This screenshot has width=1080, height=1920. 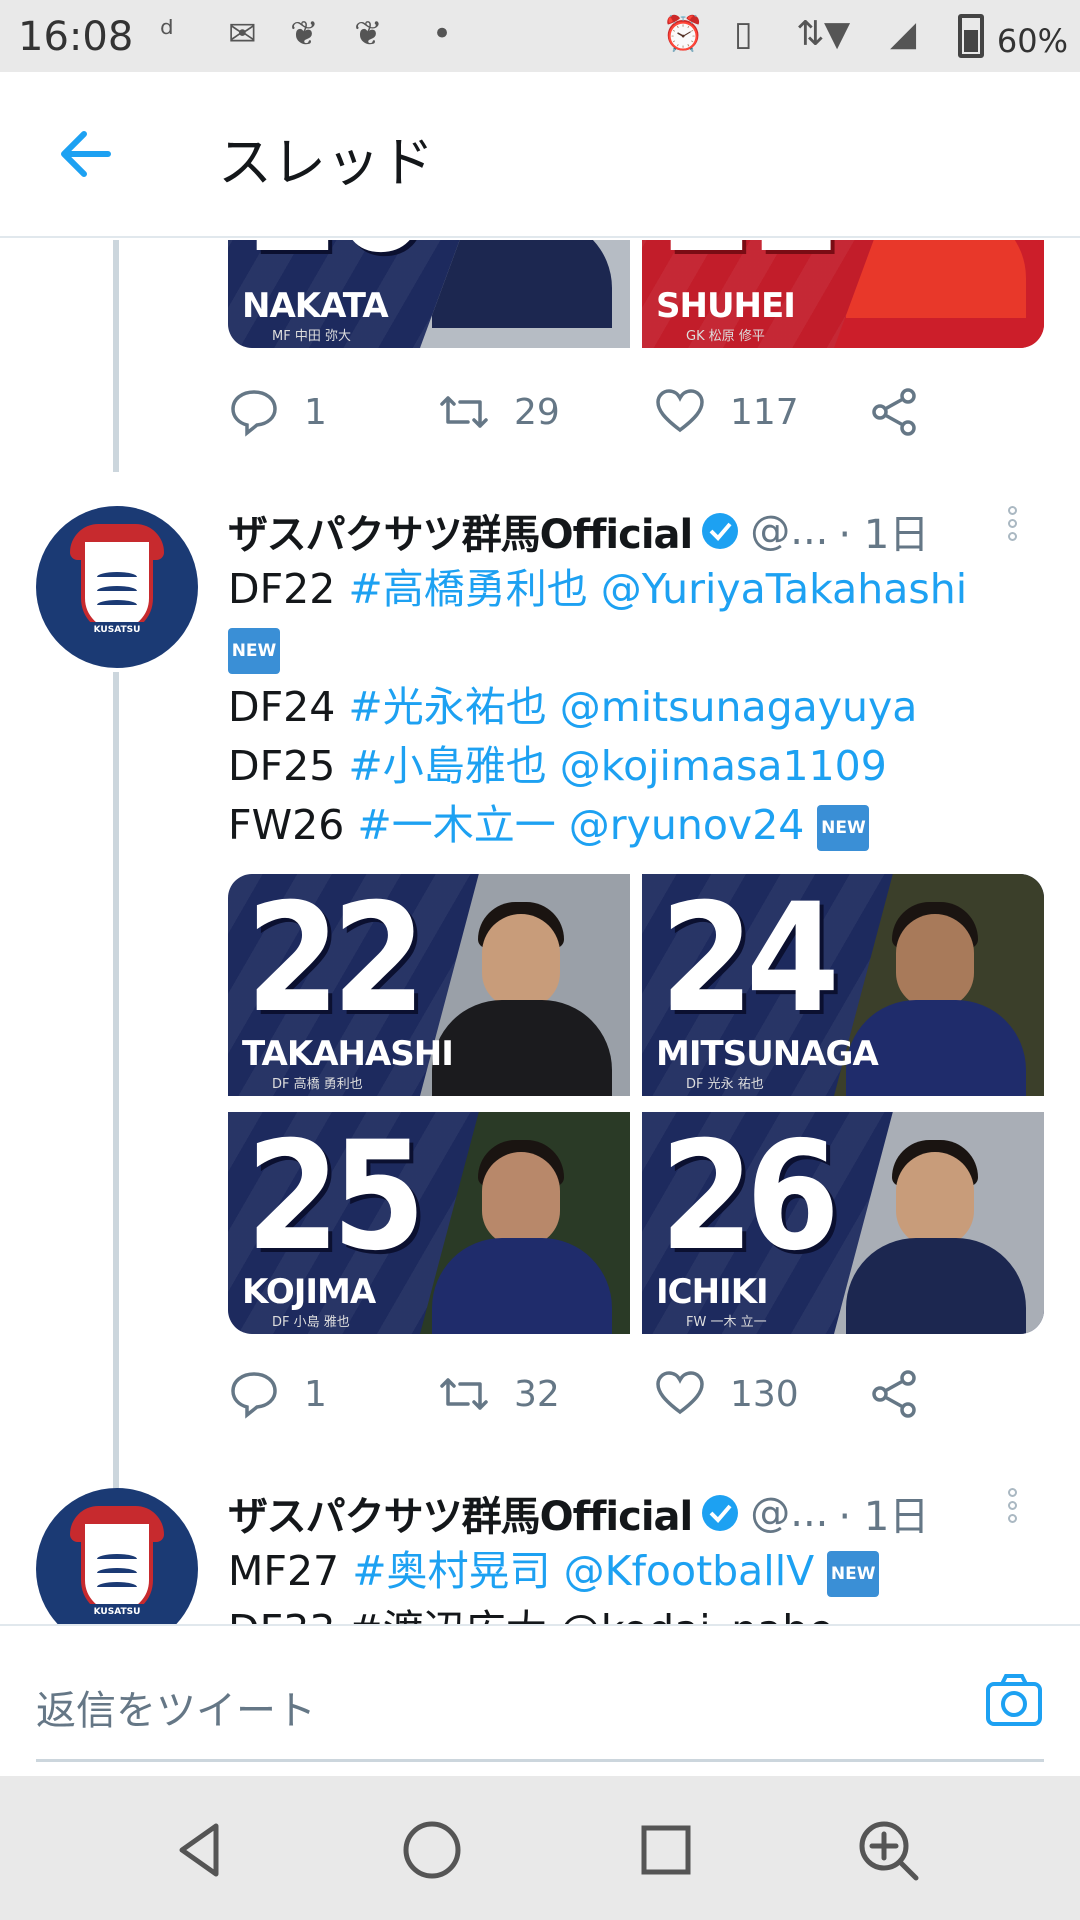 I want to click on camera-icon, so click(x=1014, y=1700).